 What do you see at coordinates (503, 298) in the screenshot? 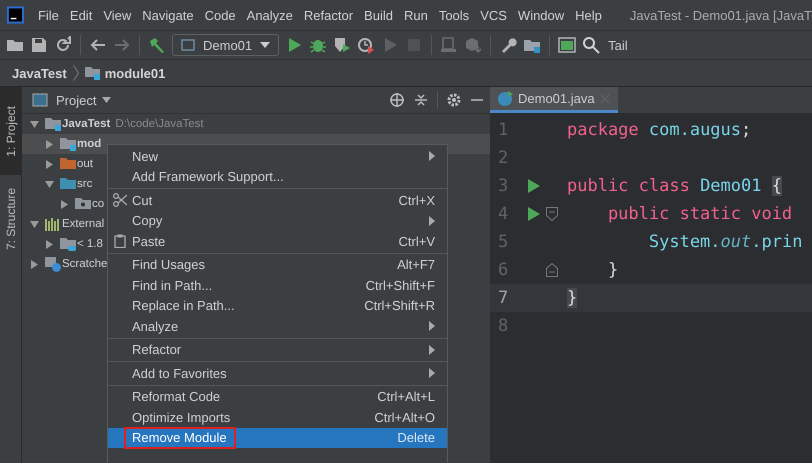
I see `line-number: 7` at bounding box center [503, 298].